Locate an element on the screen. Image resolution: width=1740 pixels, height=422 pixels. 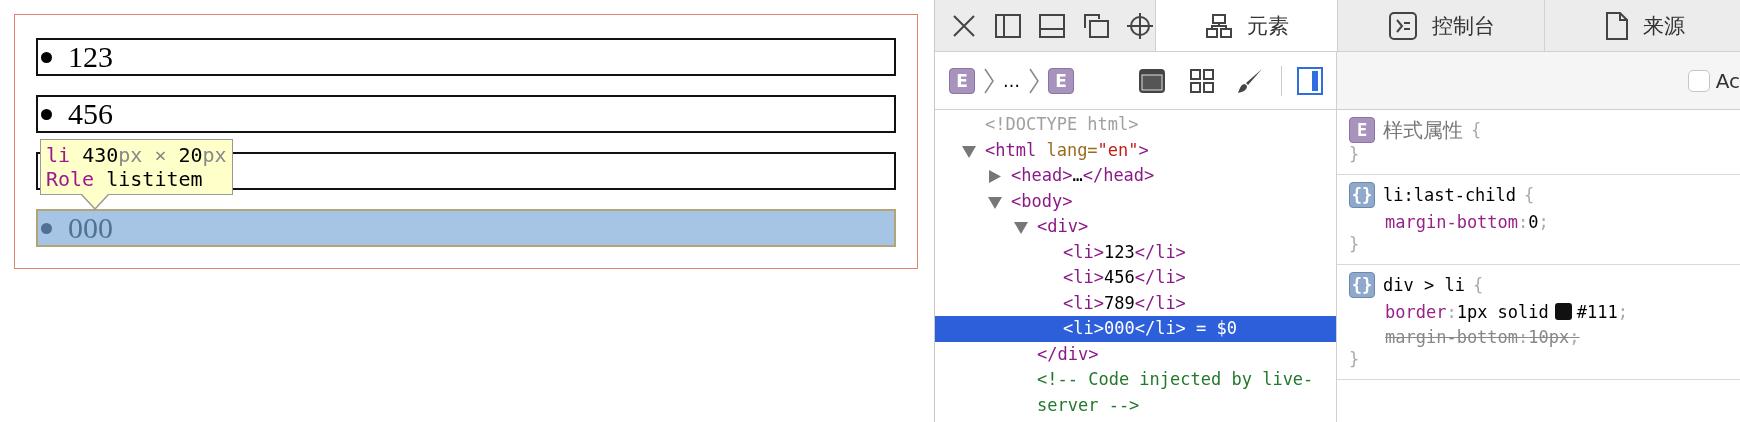
dom-node: <head>…</head> is located at coordinates (1135, 176).